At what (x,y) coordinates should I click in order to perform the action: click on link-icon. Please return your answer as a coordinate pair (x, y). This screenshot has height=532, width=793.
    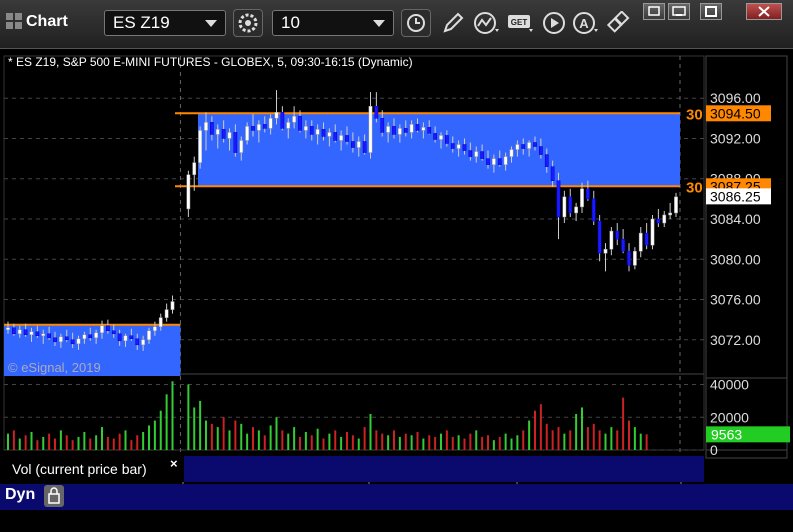
    Looking at the image, I should click on (618, 21).